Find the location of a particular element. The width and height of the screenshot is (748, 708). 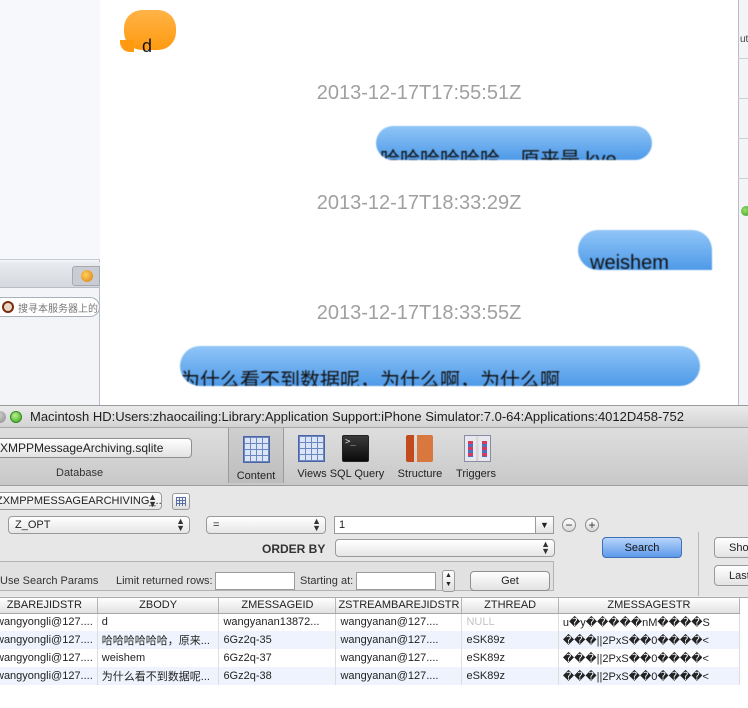

toolbar-label: Structure is located at coordinates (420, 474).